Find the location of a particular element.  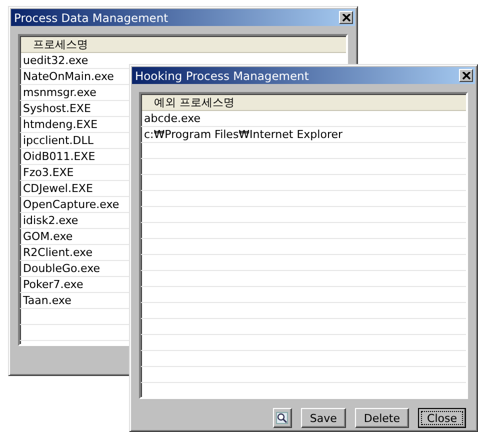

find-button is located at coordinates (282, 418).